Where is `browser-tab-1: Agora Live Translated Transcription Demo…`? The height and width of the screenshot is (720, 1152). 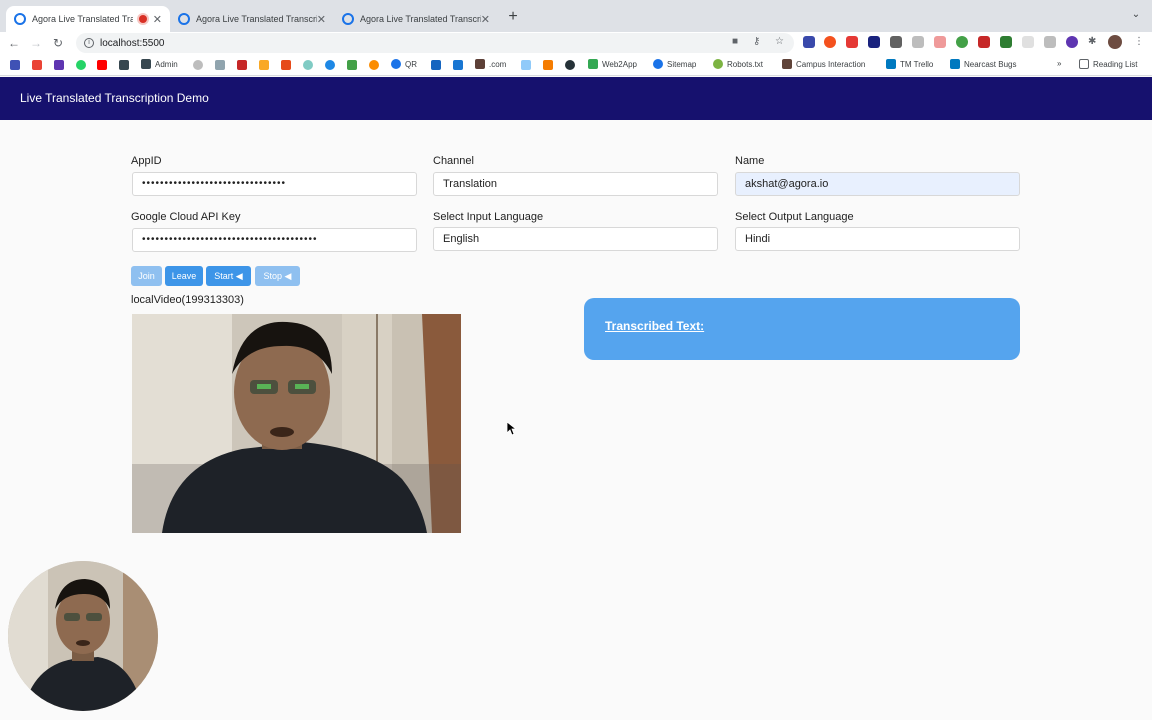
browser-tab-1: Agora Live Translated Transcription Demo… is located at coordinates (88, 19).